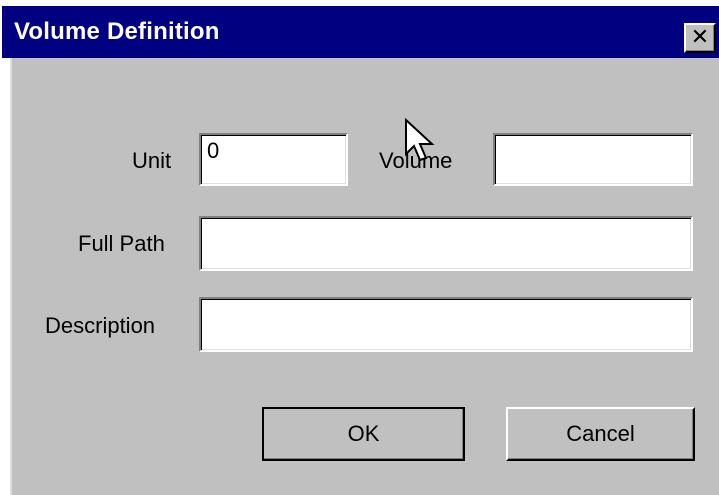 This screenshot has height=495, width=719. What do you see at coordinates (446, 243) in the screenshot?
I see `full-path-field` at bounding box center [446, 243].